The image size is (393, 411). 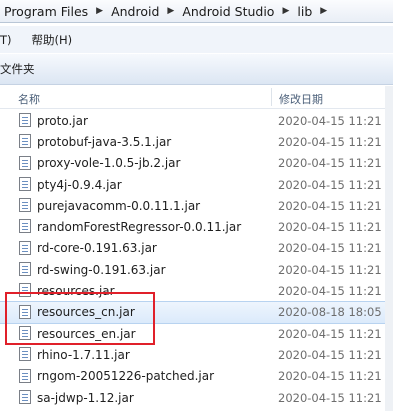 What do you see at coordinates (44, 11) in the screenshot?
I see `breadcrumb-program-files: Program Files` at bounding box center [44, 11].